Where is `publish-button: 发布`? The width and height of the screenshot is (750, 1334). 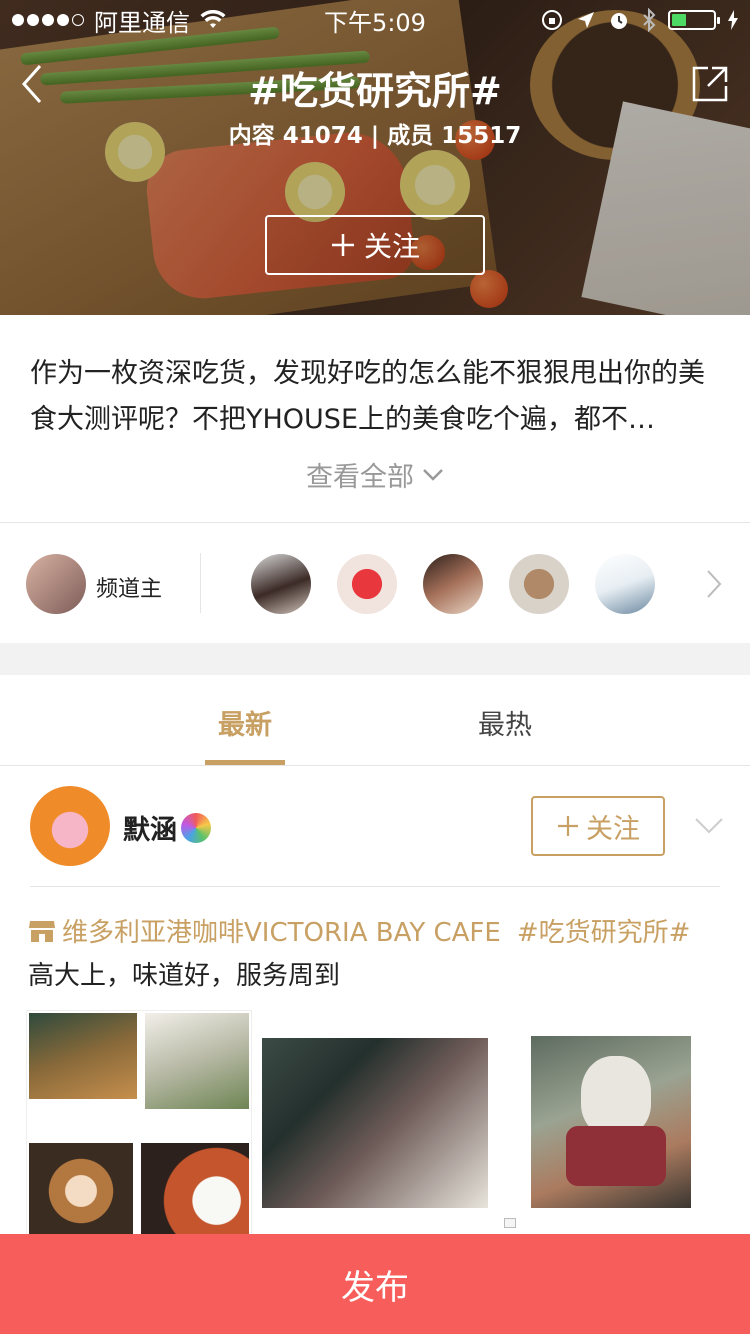
publish-button: 发布 is located at coordinates (375, 1284).